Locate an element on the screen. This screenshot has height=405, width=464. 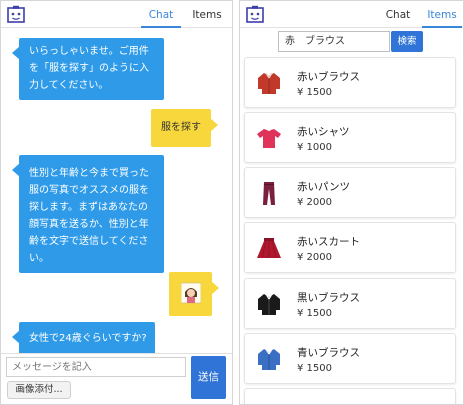
item-card: 赤いスカート ¥ 2000 is located at coordinates (350, 247).